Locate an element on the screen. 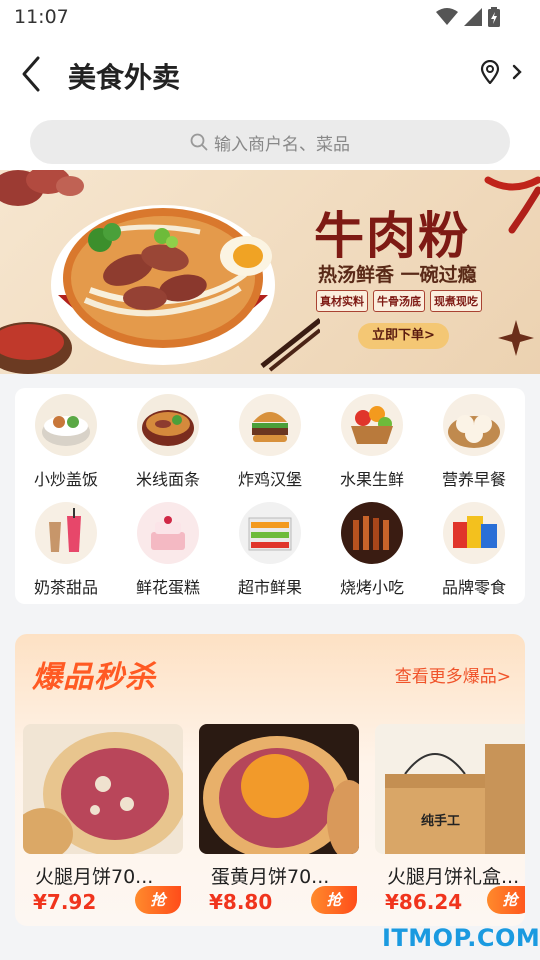 The height and width of the screenshot is (960, 540). noodle-bowl-icon is located at coordinates (168, 425).